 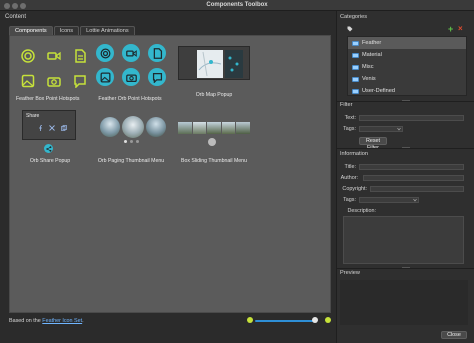 What do you see at coordinates (407, 43) in the screenshot?
I see `category-feather: Feather` at bounding box center [407, 43].